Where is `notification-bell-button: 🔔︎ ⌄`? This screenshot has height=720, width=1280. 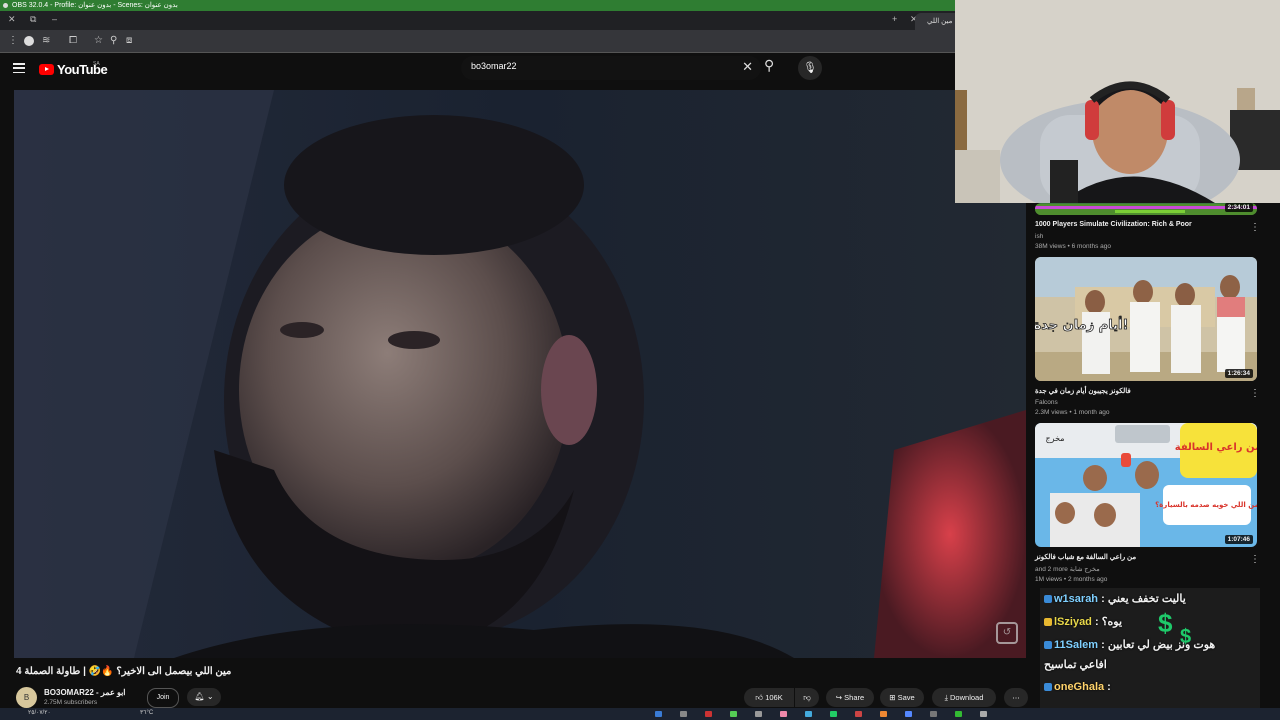 notification-bell-button: 🔔︎ ⌄ is located at coordinates (204, 697).